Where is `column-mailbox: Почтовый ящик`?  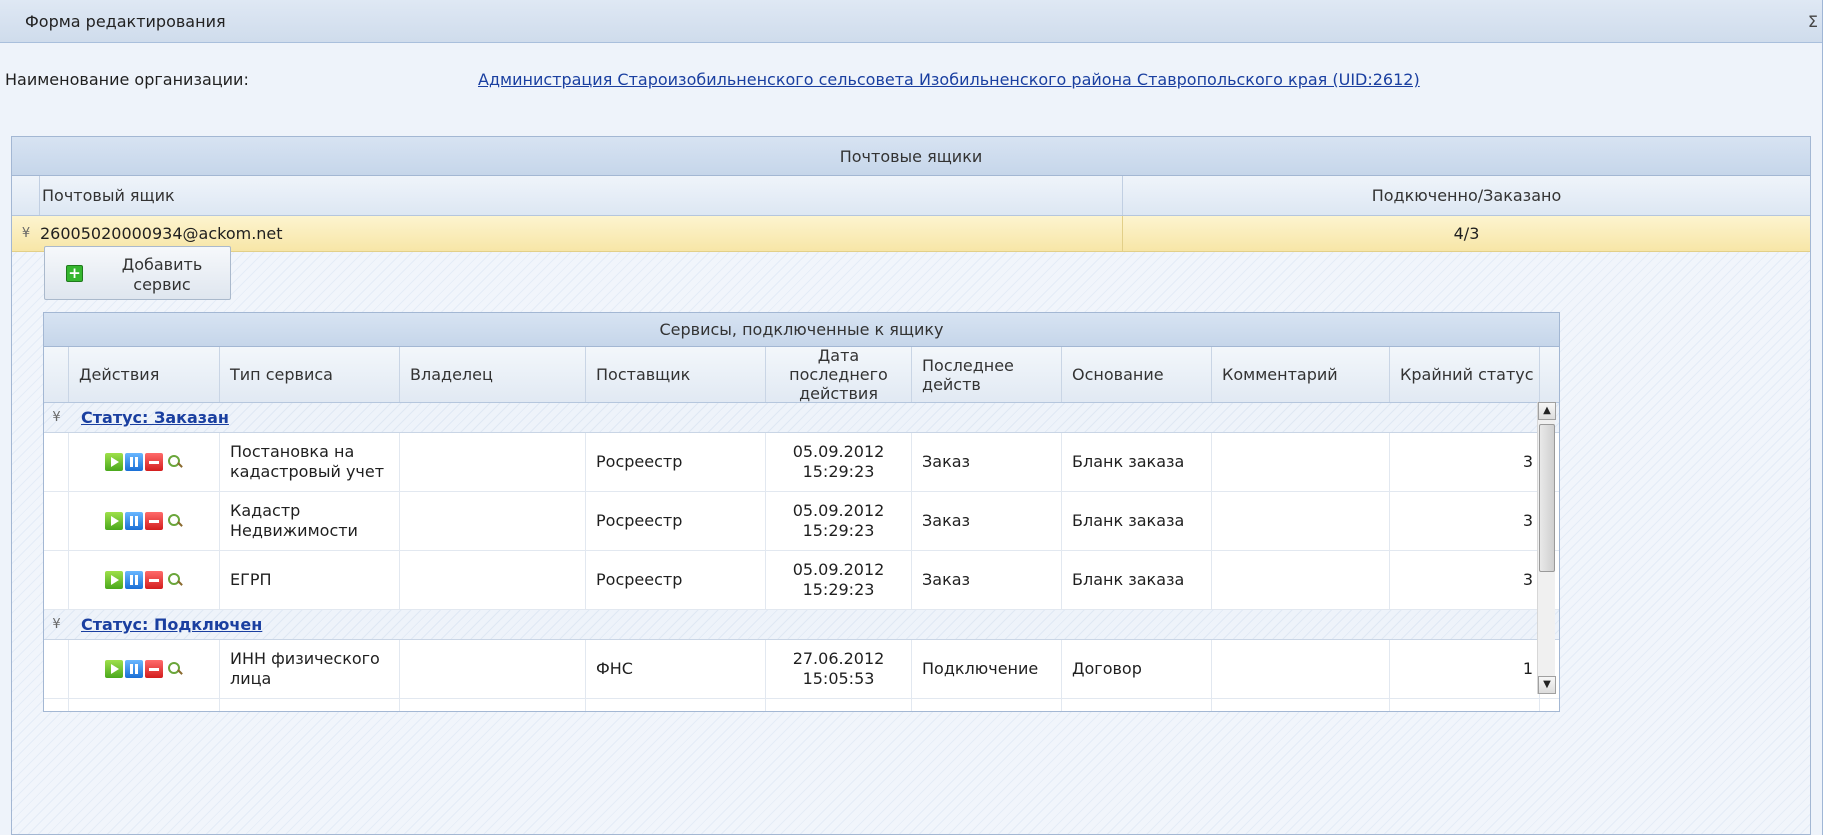
column-mailbox: Почтовый ящик is located at coordinates (581, 195).